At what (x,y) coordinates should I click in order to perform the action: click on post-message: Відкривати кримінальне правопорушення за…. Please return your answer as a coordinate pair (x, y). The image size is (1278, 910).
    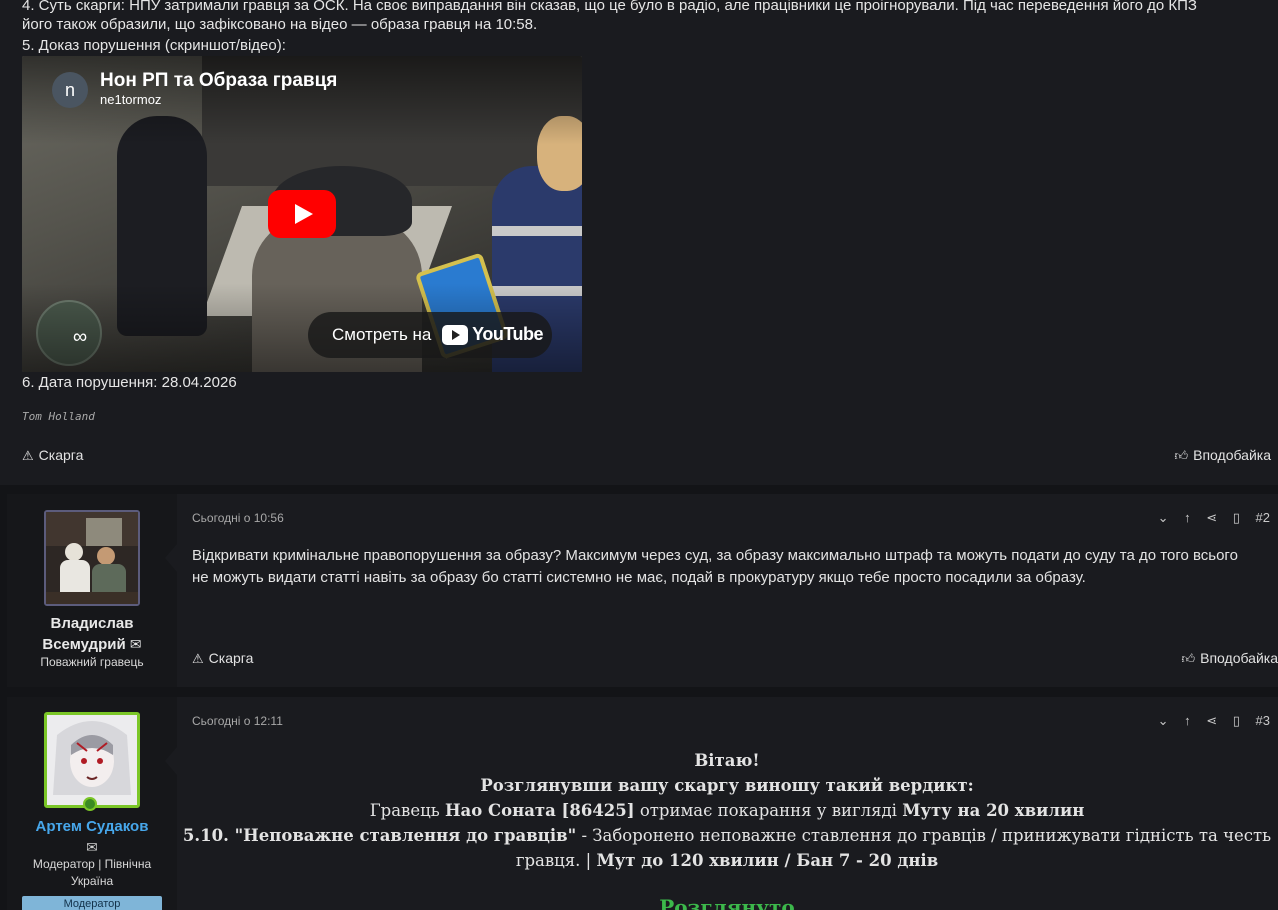
    Looking at the image, I should click on (715, 566).